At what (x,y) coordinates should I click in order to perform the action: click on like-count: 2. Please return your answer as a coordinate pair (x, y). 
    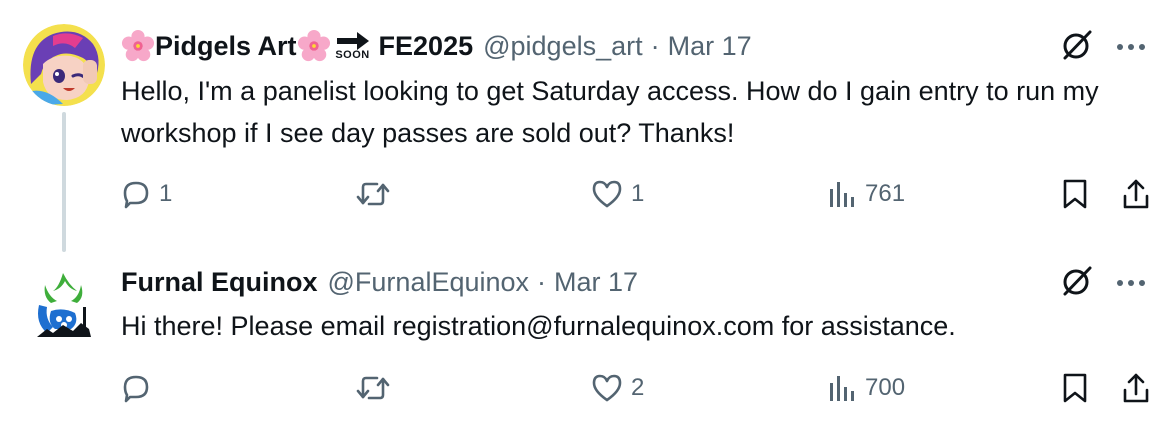
    Looking at the image, I should click on (638, 387).